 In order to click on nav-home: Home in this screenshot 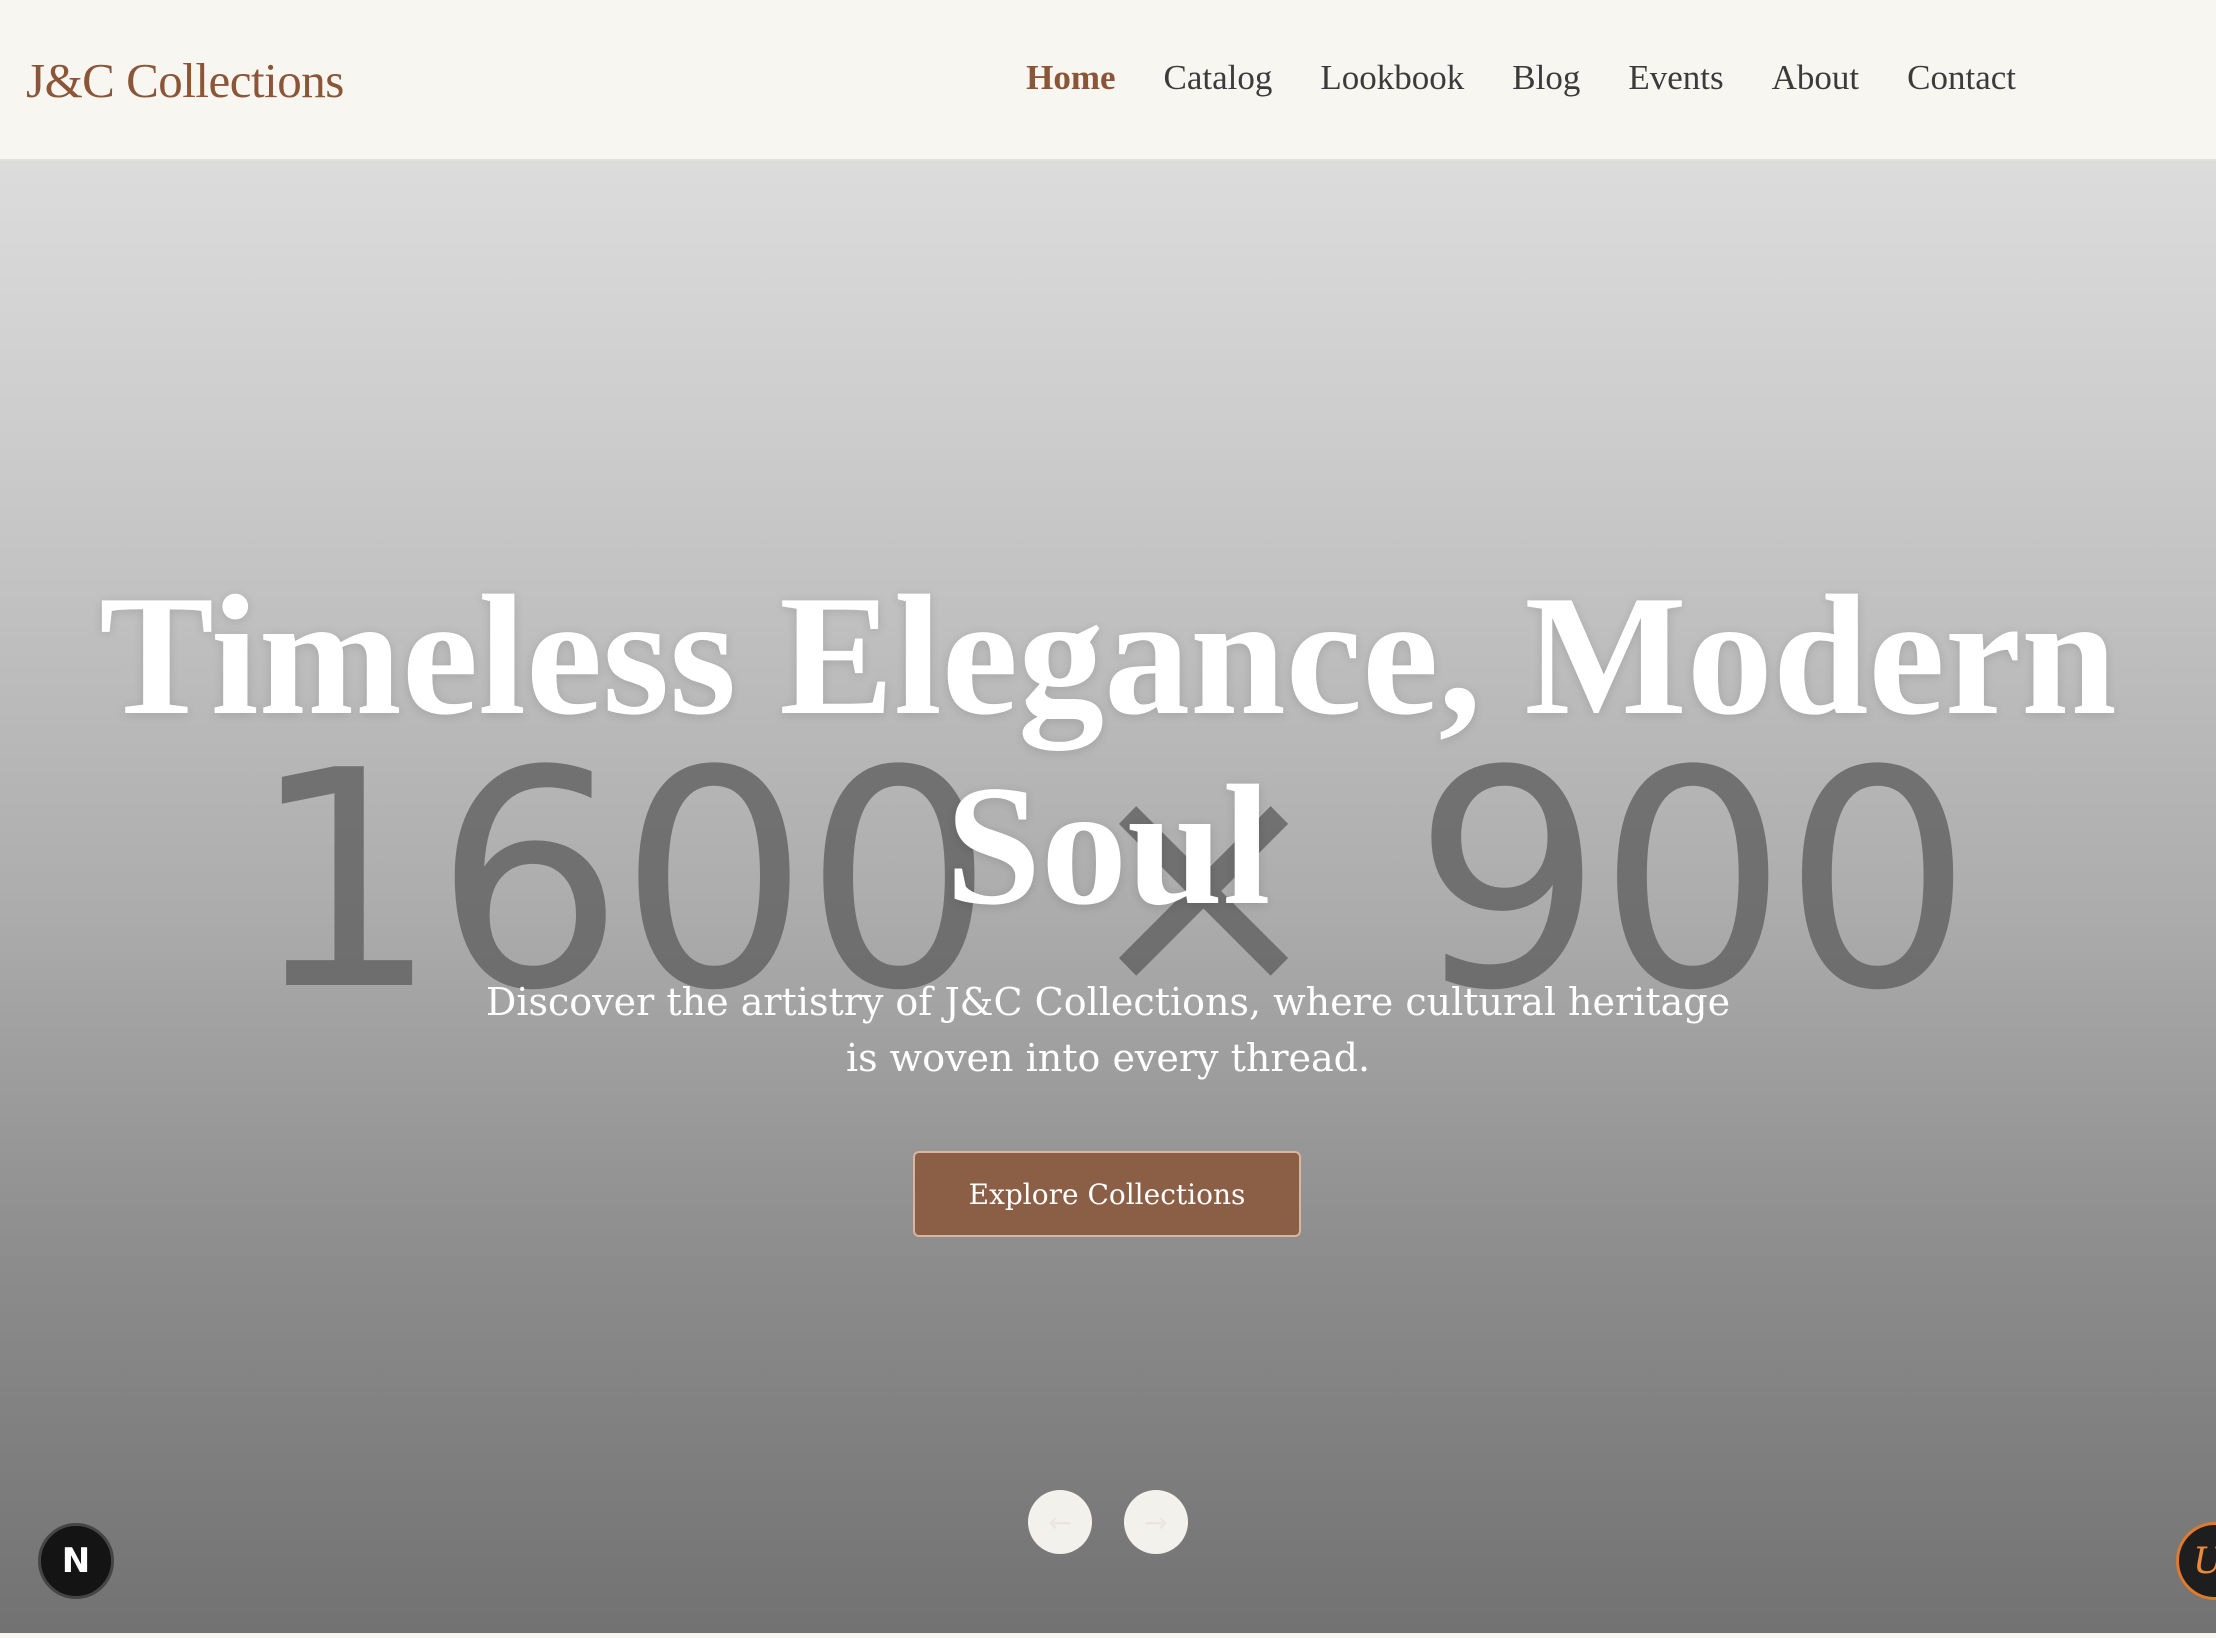, I will do `click(1070, 78)`.